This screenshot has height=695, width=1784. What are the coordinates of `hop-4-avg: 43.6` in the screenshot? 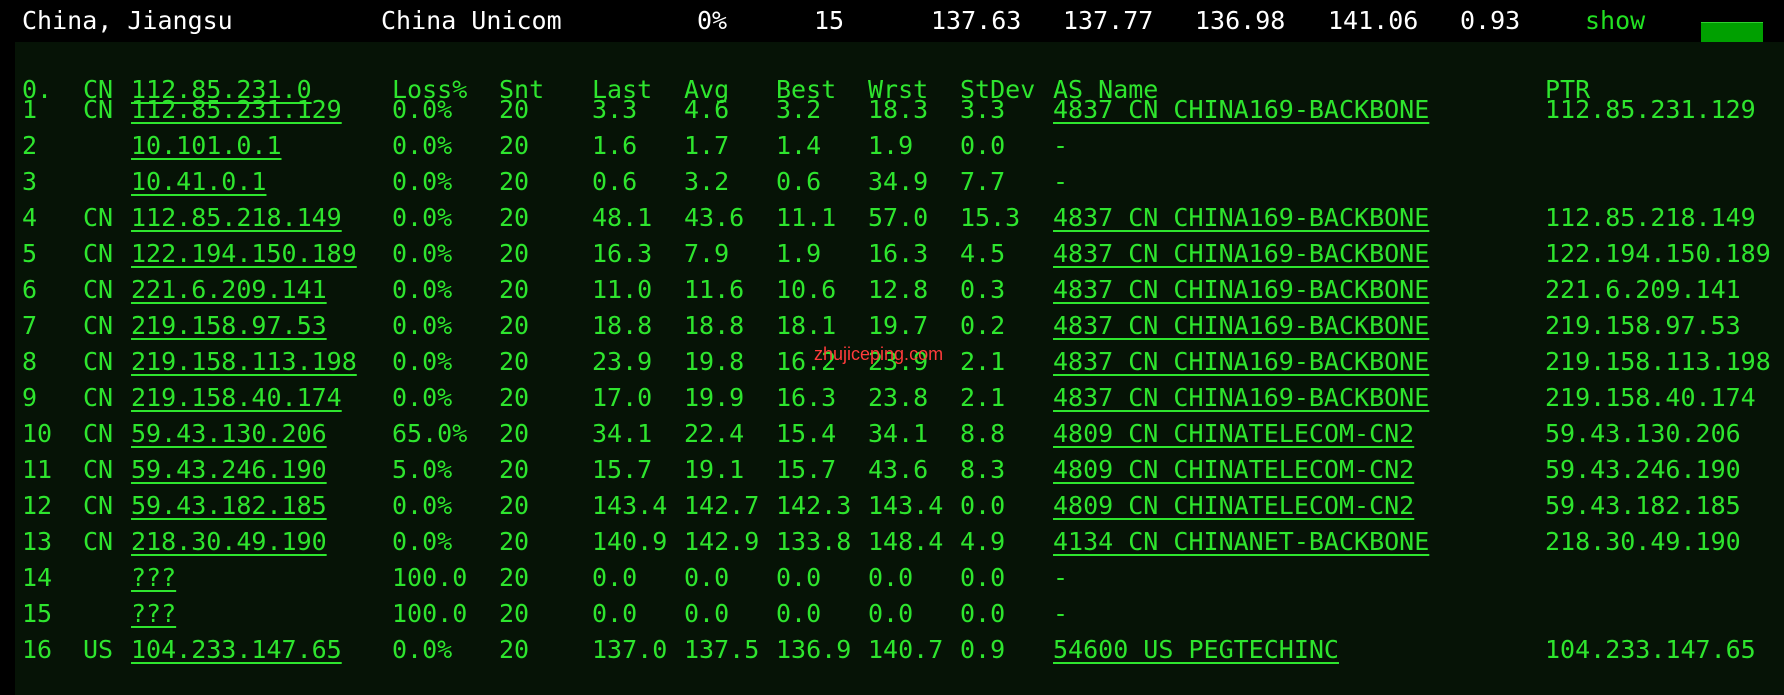 It's located at (714, 217).